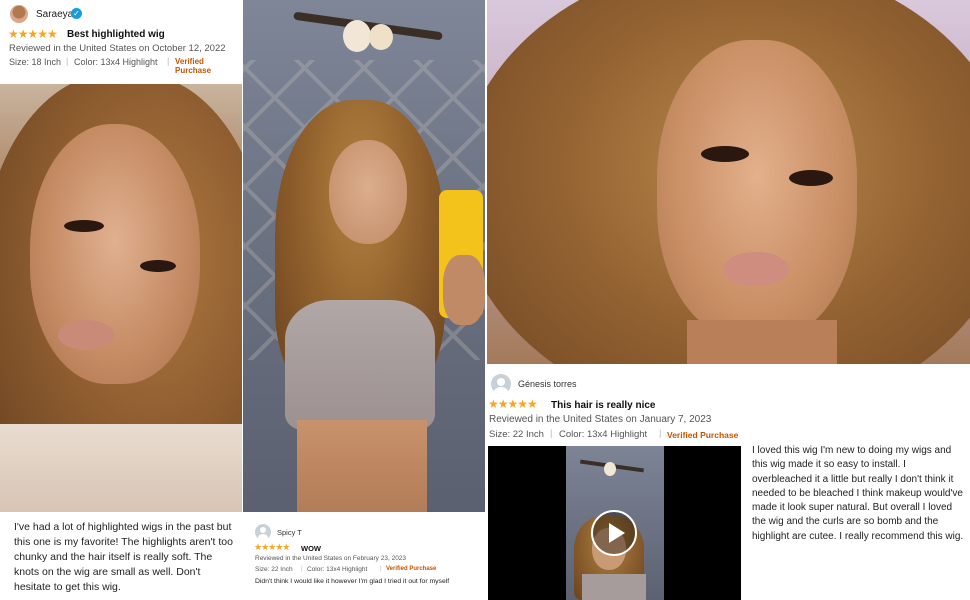 This screenshot has height=600, width=970. Describe the element at coordinates (362, 466) in the screenshot. I see `torso-shape` at that location.